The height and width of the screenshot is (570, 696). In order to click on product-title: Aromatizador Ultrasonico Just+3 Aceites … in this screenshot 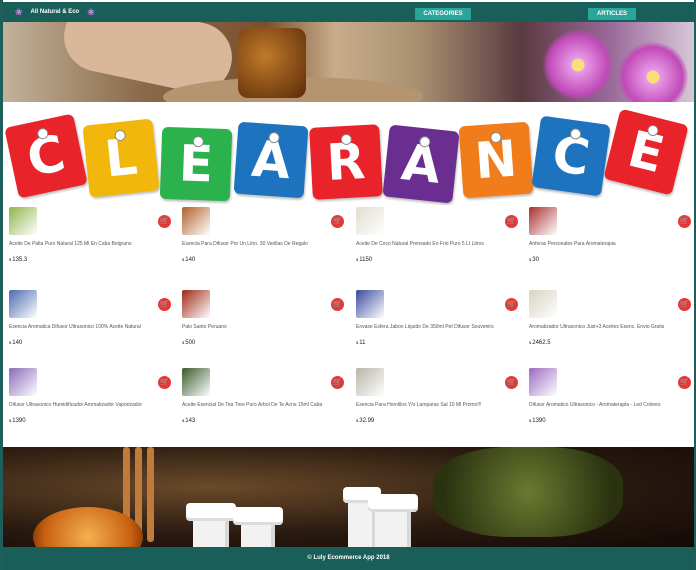, I will do `click(609, 327)`.